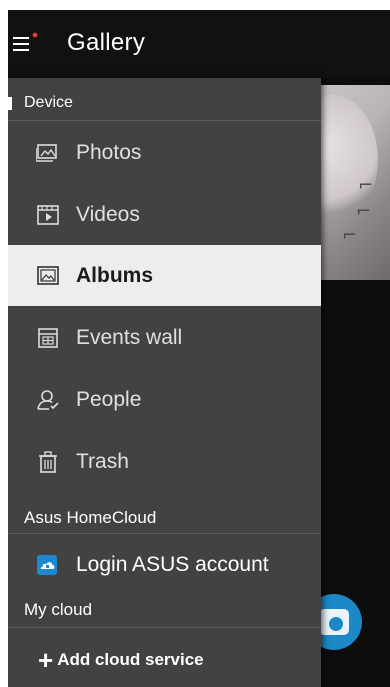 This screenshot has width=390, height=687. I want to click on drawer-item-videos: Videos, so click(164, 214).